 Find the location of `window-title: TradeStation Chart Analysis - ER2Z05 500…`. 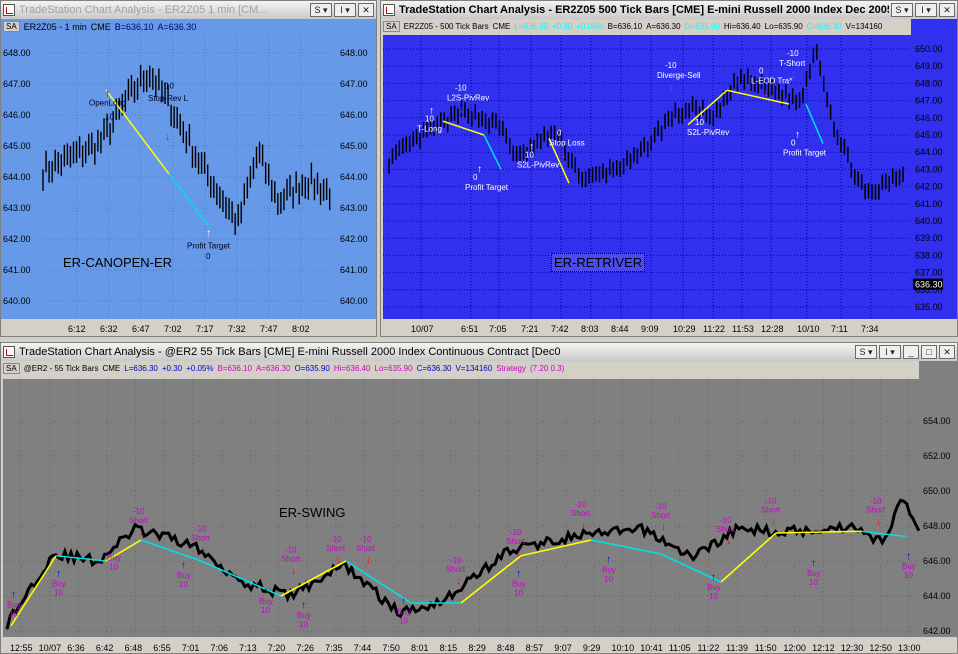

window-title: TradeStation Chart Analysis - ER2Z05 500… is located at coordinates (644, 10).